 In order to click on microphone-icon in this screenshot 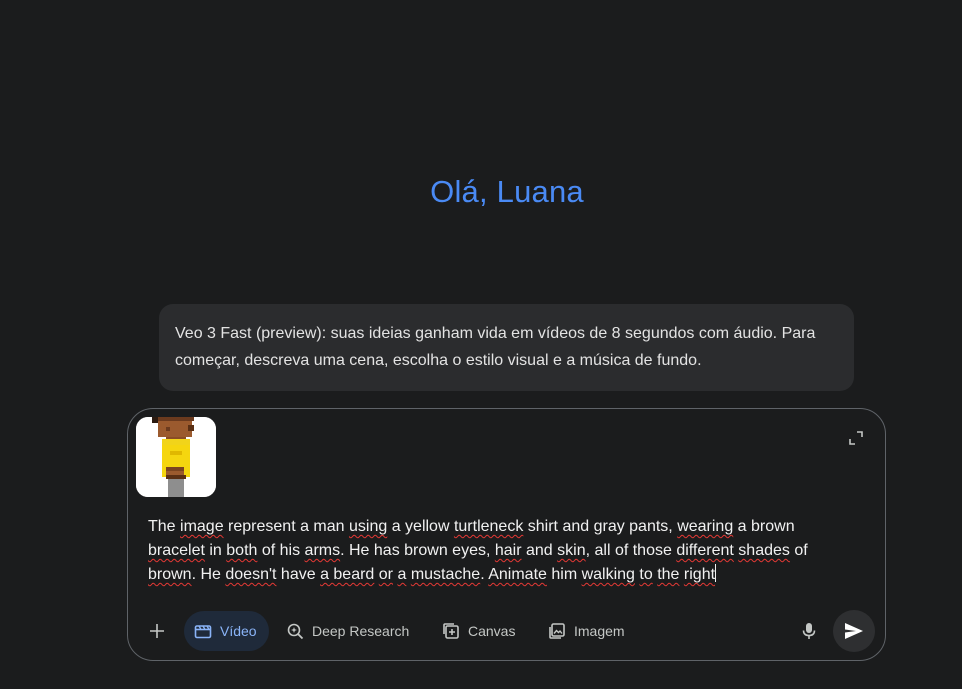, I will do `click(809, 631)`.